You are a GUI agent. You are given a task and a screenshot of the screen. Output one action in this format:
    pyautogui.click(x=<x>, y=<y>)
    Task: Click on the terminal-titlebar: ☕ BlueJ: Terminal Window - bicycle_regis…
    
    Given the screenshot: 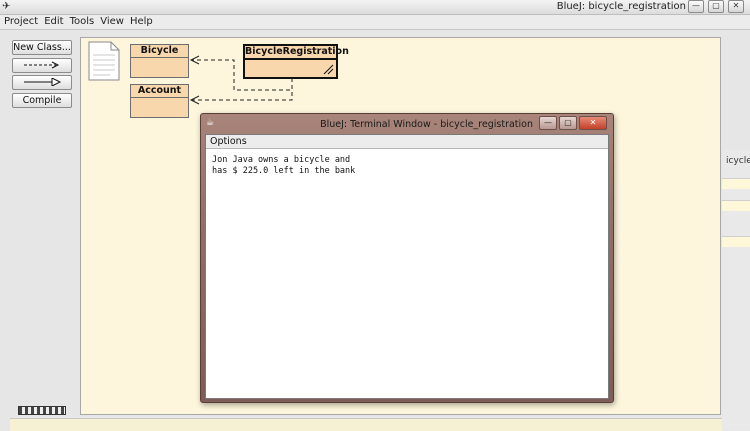 What is the action you would take?
    pyautogui.click(x=407, y=123)
    